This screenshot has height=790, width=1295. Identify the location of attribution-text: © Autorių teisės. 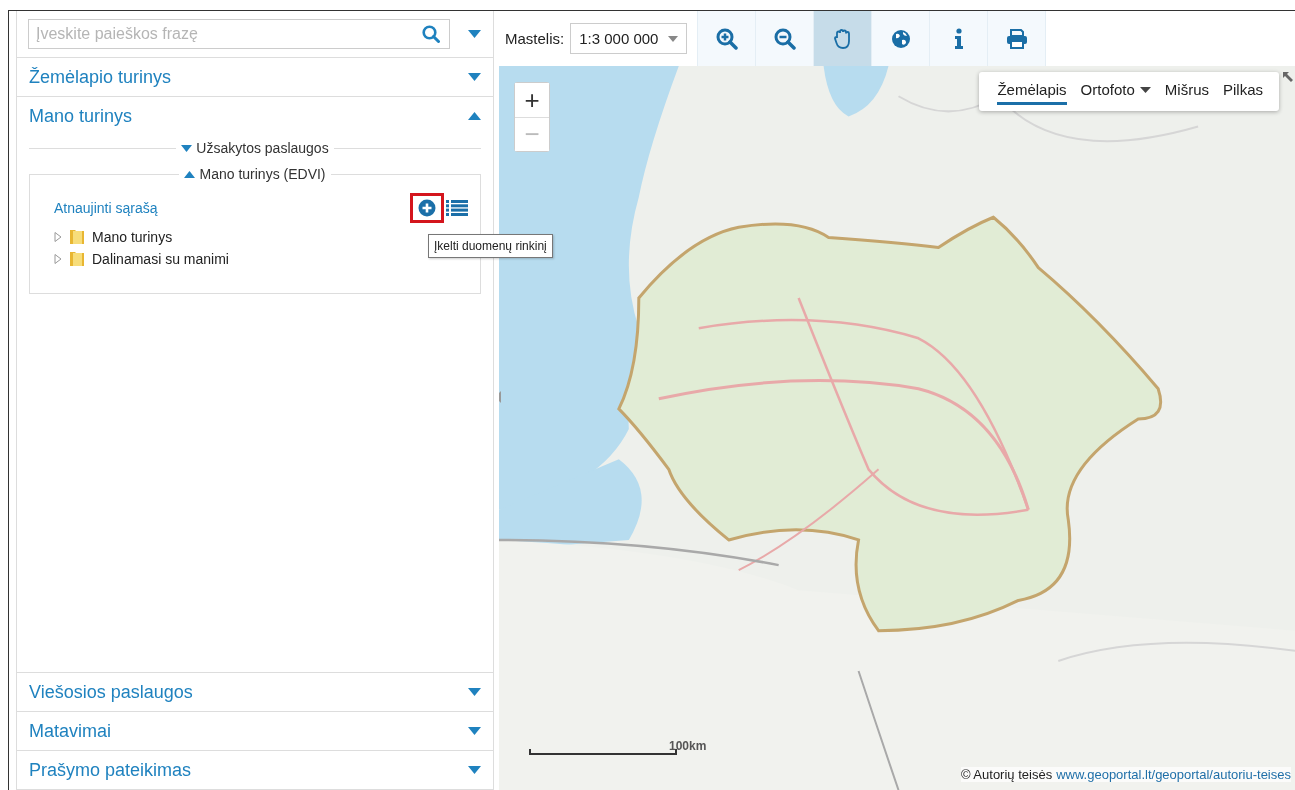
(1006, 774).